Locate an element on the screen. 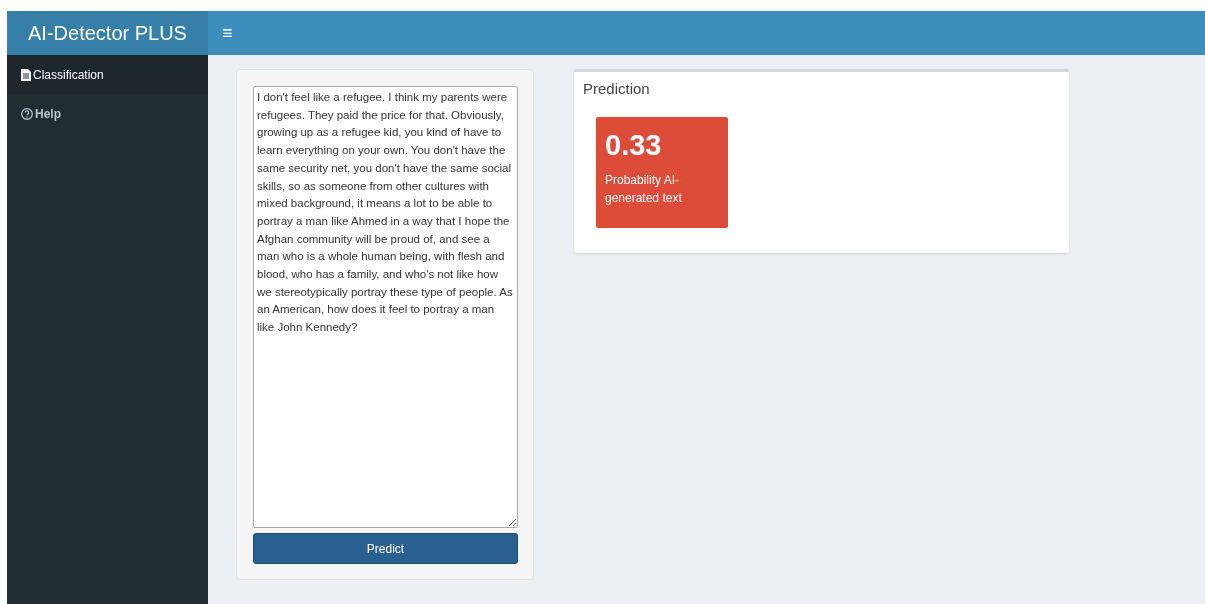 Image resolution: width=1205 pixels, height=604 pixels. probability-value: 0.33 is located at coordinates (634, 145).